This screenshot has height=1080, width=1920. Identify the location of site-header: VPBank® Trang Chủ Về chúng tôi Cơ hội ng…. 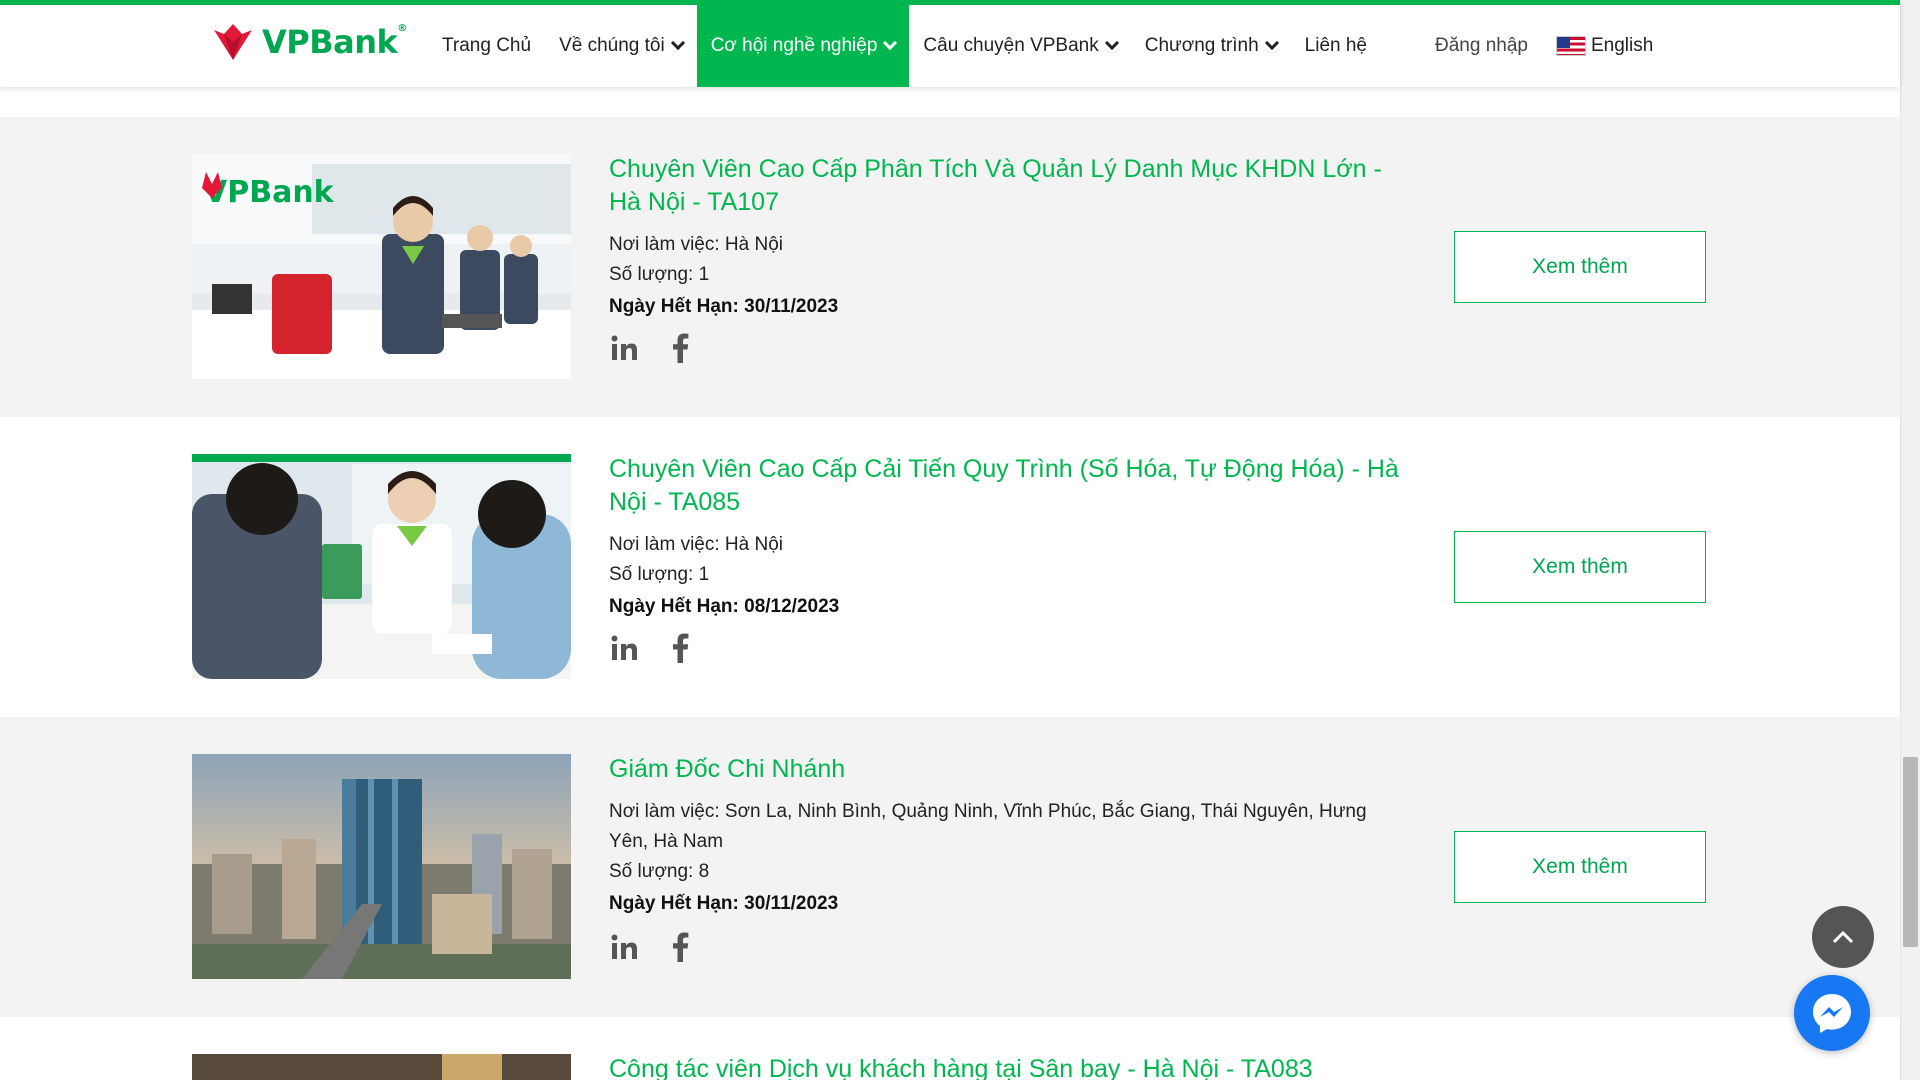
(950, 46).